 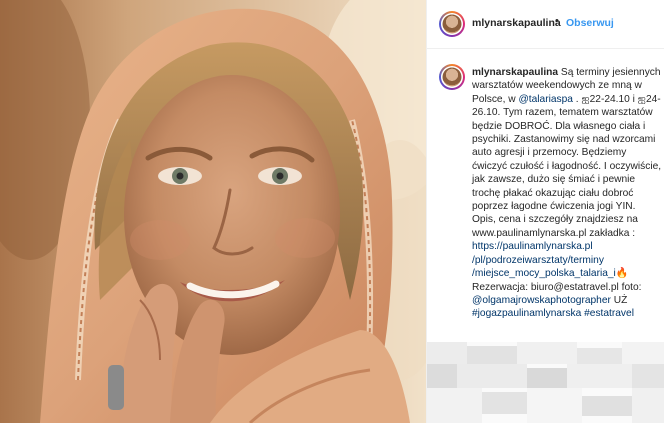 I want to click on caption-hashtags: #jogazpaulinamlynarska #estatravel, so click(x=553, y=313).